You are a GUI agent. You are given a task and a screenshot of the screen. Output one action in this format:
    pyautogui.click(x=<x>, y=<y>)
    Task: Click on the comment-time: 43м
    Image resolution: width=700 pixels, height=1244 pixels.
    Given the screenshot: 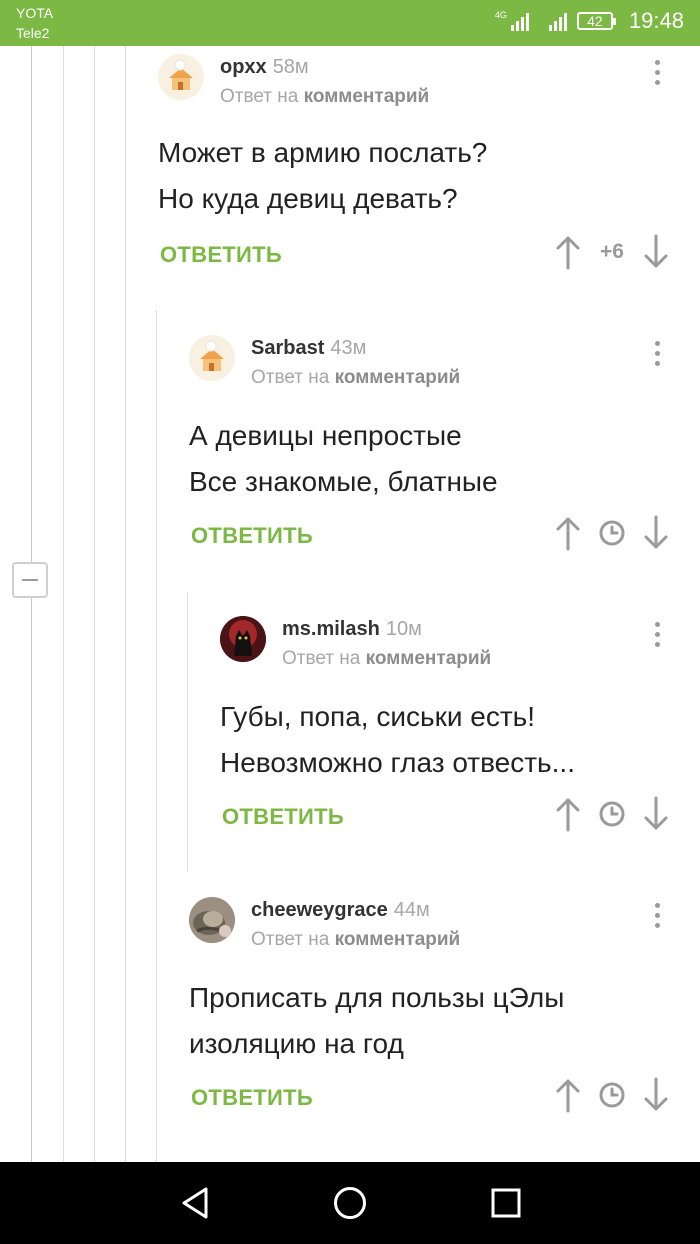 What is the action you would take?
    pyautogui.click(x=348, y=348)
    